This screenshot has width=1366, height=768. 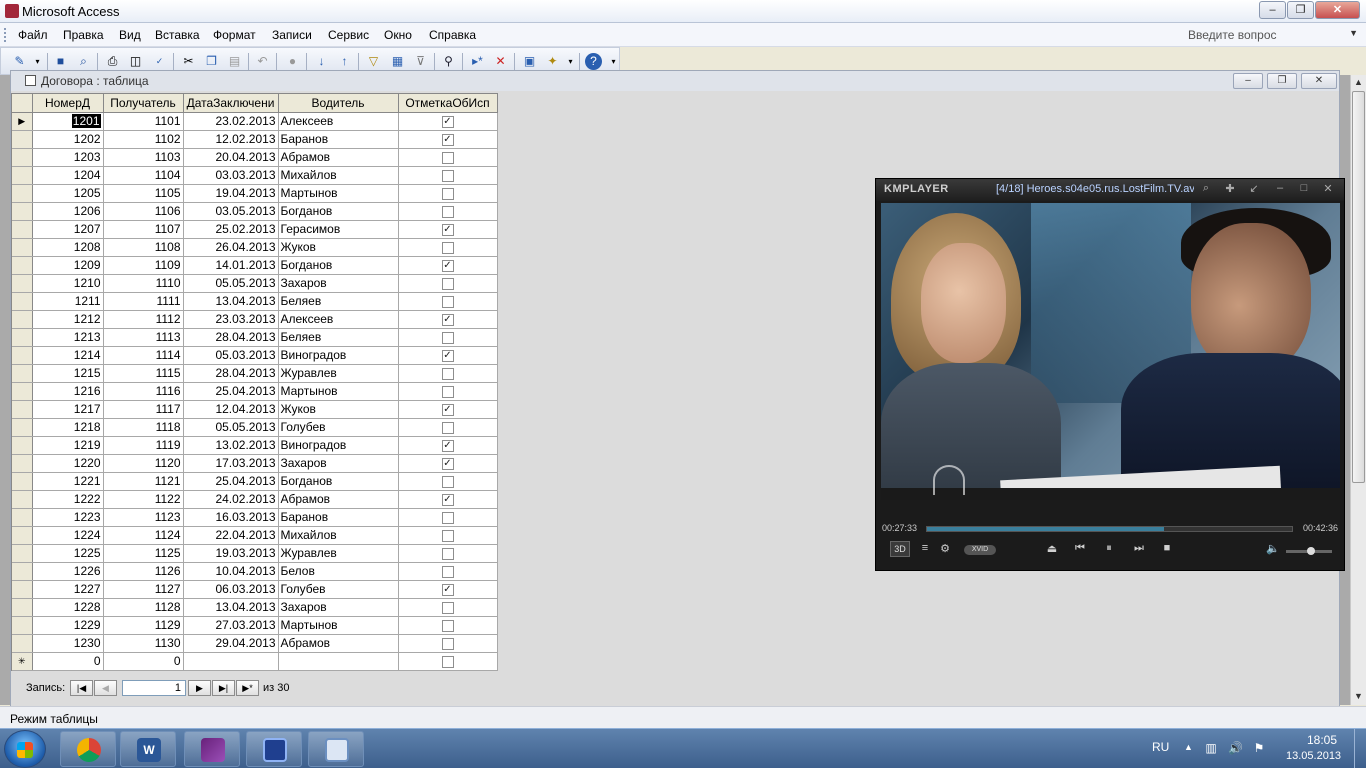 What do you see at coordinates (143, 157) in the screenshot?
I see `cell-poluchatel: 1103` at bounding box center [143, 157].